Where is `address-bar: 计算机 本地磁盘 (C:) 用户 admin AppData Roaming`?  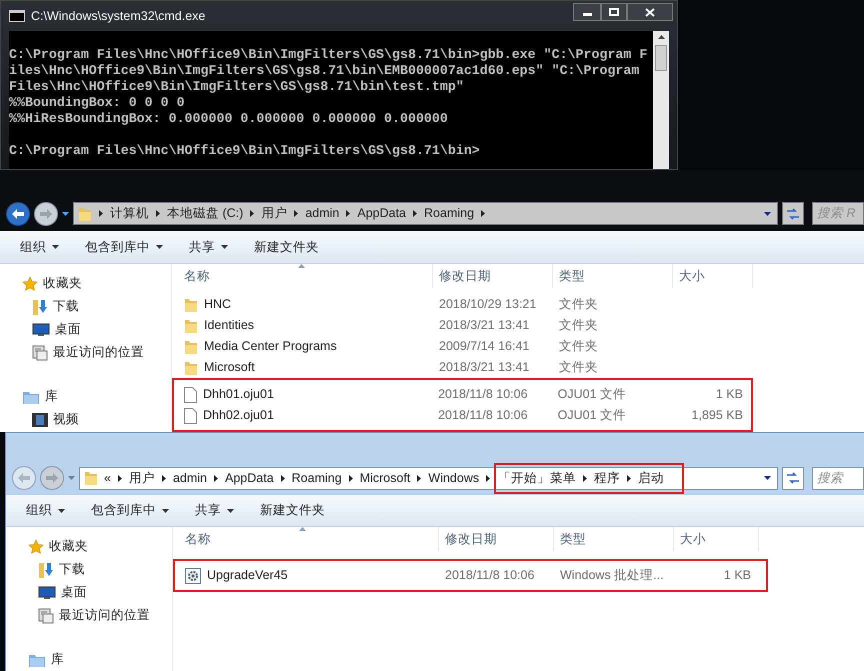 address-bar: 计算机 本地磁盘 (C:) 用户 admin AppData Roaming is located at coordinates (425, 214).